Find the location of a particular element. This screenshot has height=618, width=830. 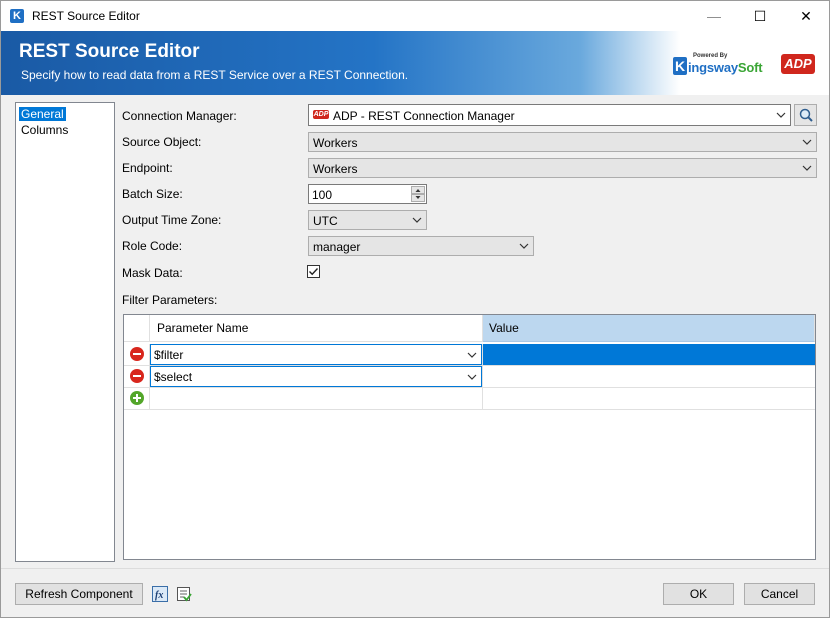

table-row: $filter is located at coordinates (469, 355).